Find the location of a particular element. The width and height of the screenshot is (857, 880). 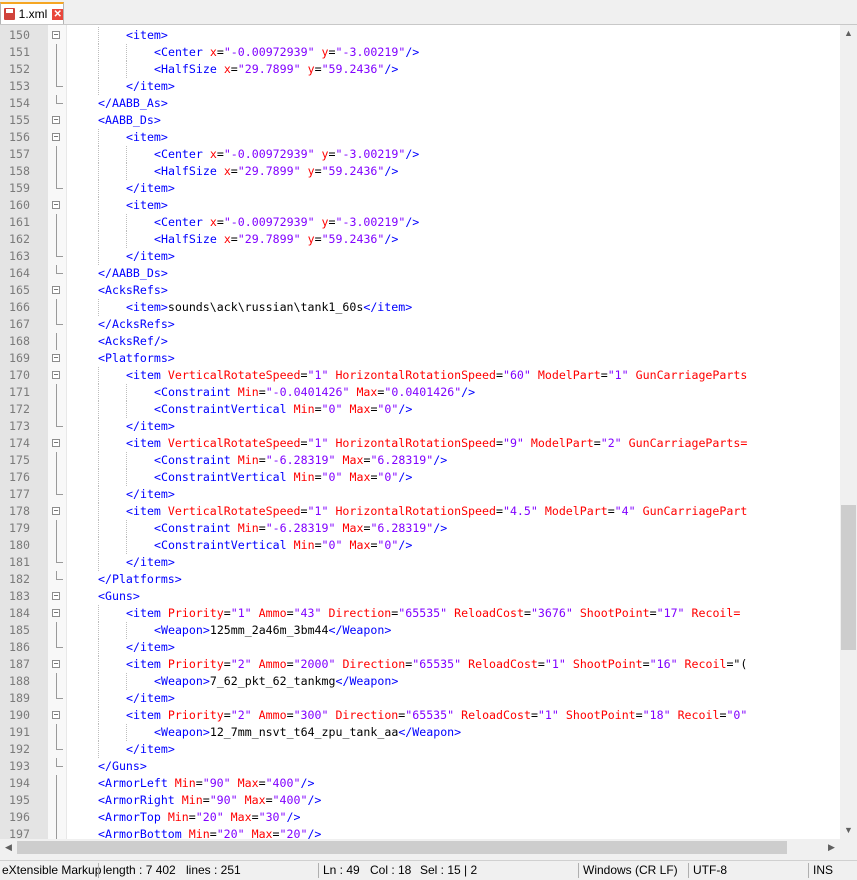

xml-tag: <ConstraintVertical is located at coordinates (224, 545).